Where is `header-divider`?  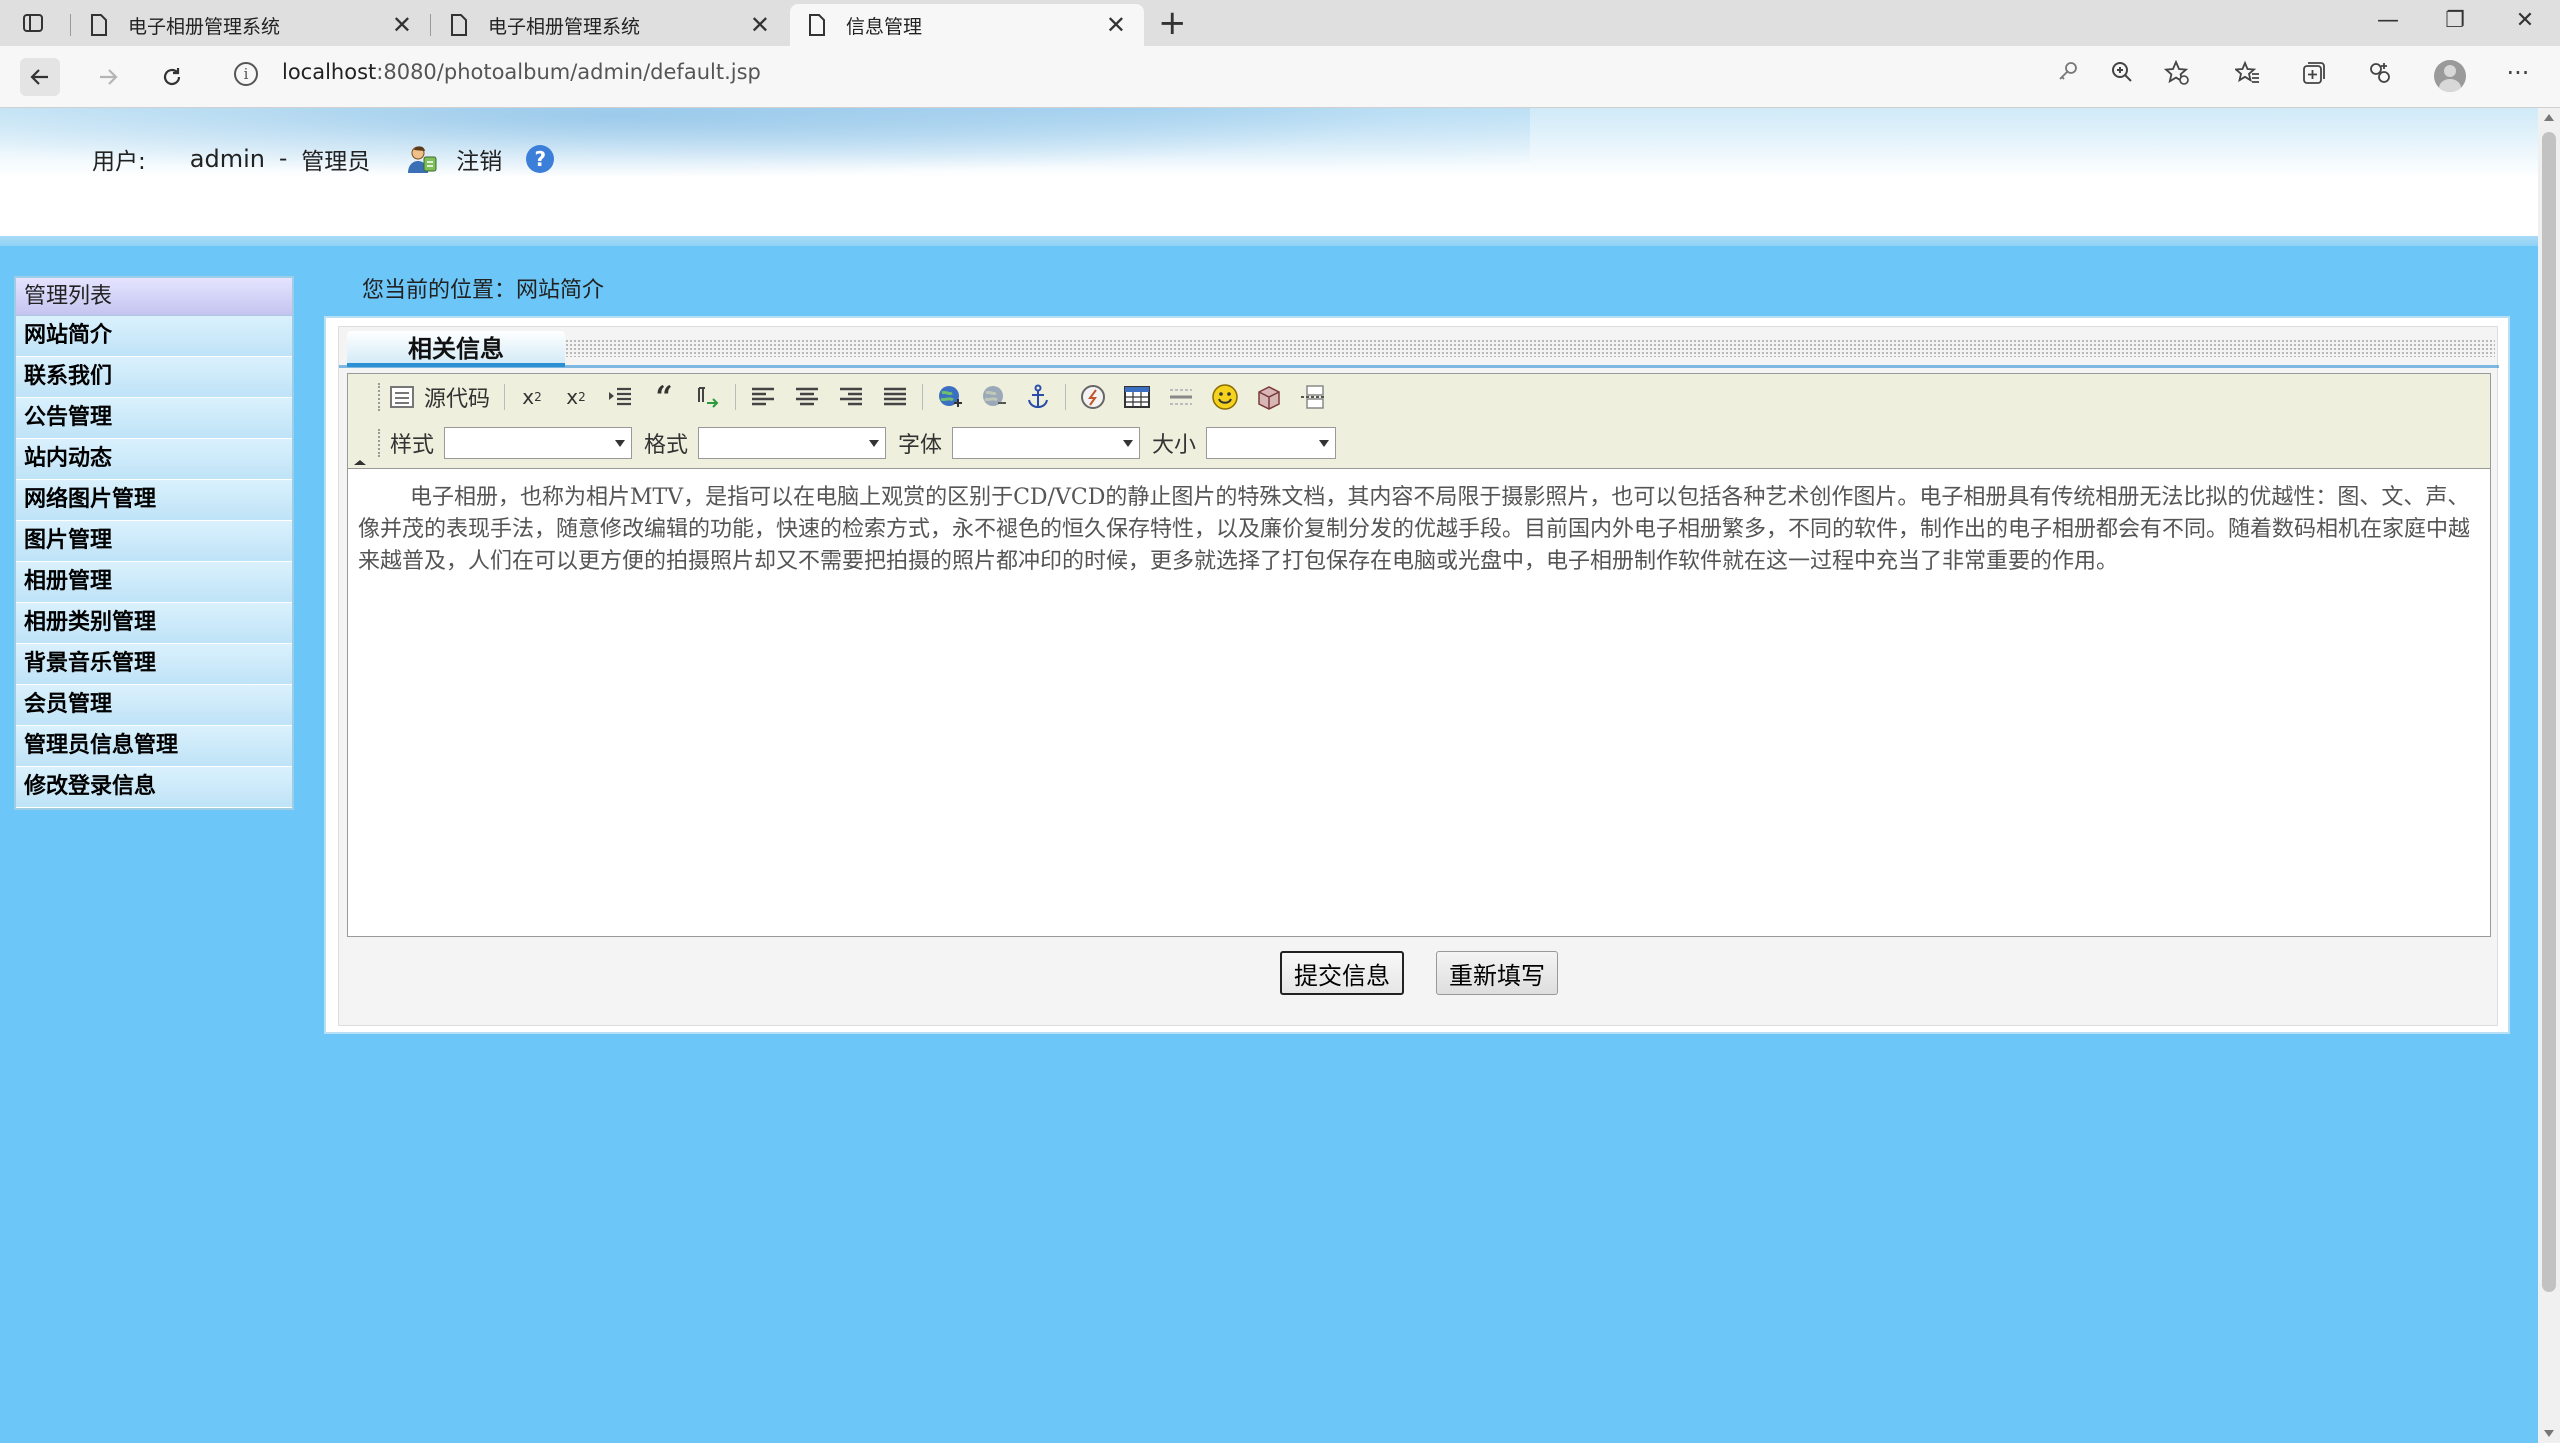
header-divider is located at coordinates (1269, 241).